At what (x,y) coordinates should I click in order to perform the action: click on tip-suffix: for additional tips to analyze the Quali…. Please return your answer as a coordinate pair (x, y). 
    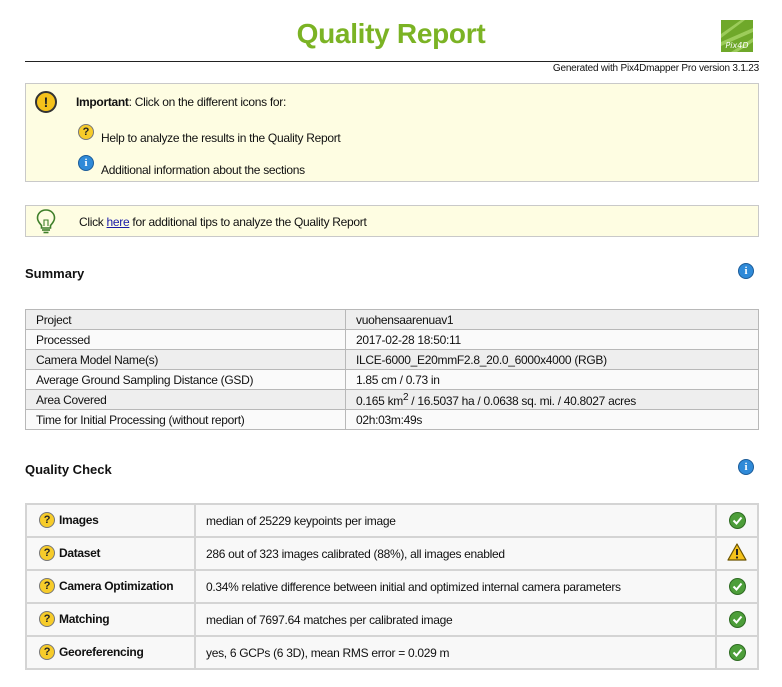
    Looking at the image, I should click on (248, 222).